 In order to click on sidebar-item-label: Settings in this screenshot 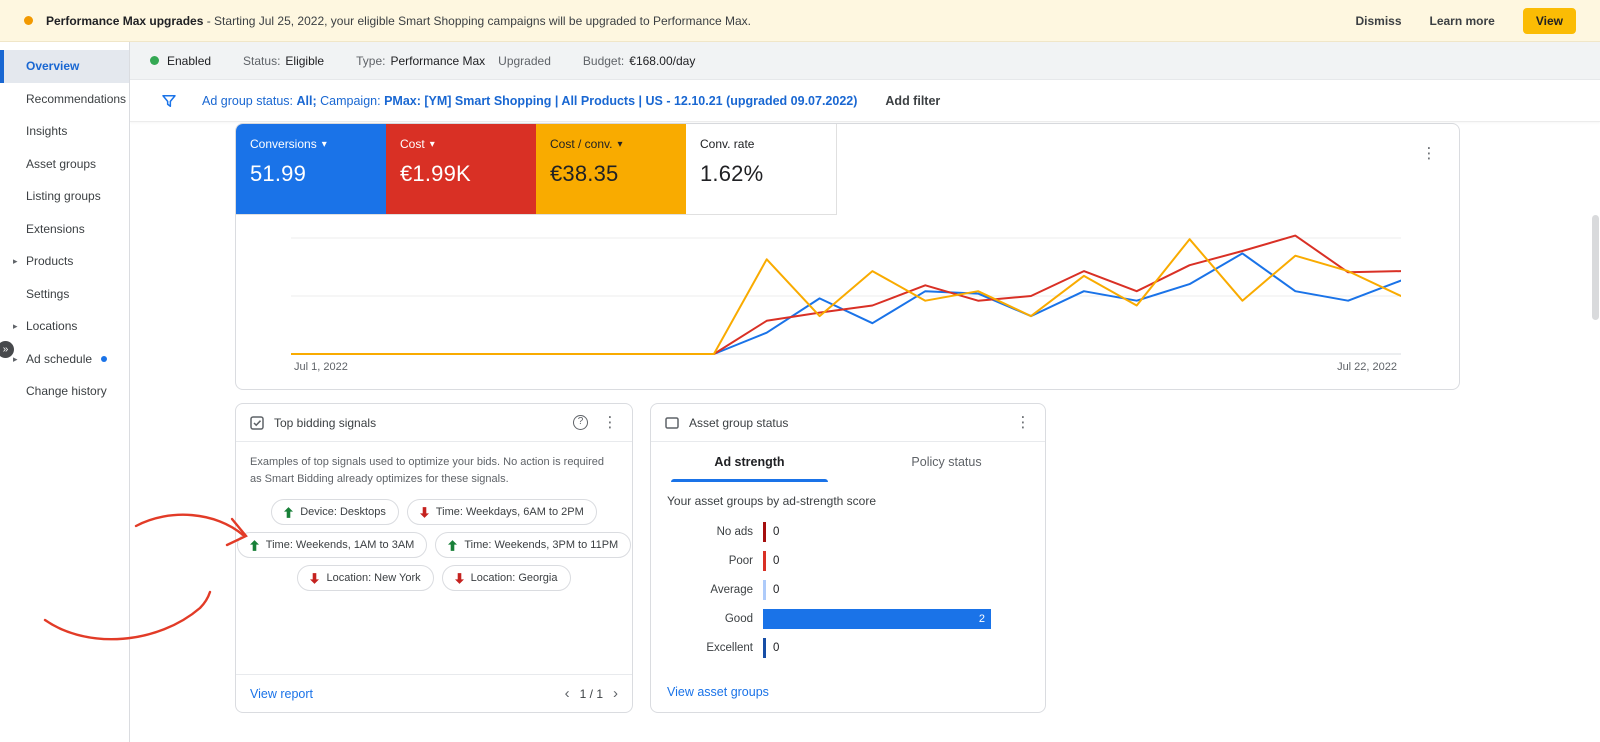, I will do `click(48, 293)`.